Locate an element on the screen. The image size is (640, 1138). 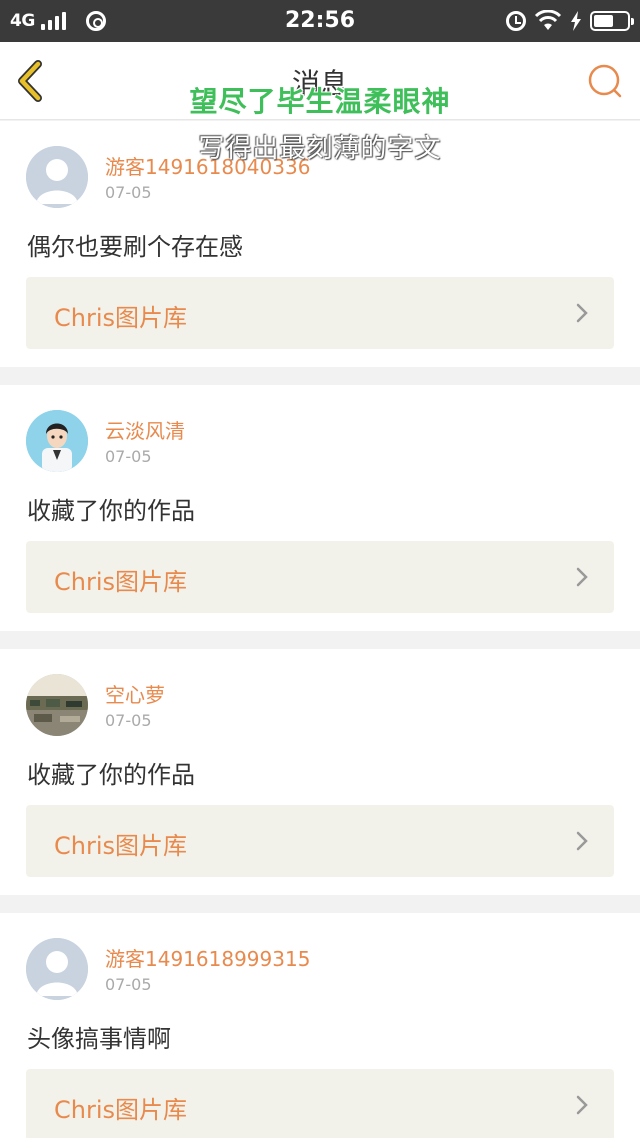
alarm-icon is located at coordinates (516, 21).